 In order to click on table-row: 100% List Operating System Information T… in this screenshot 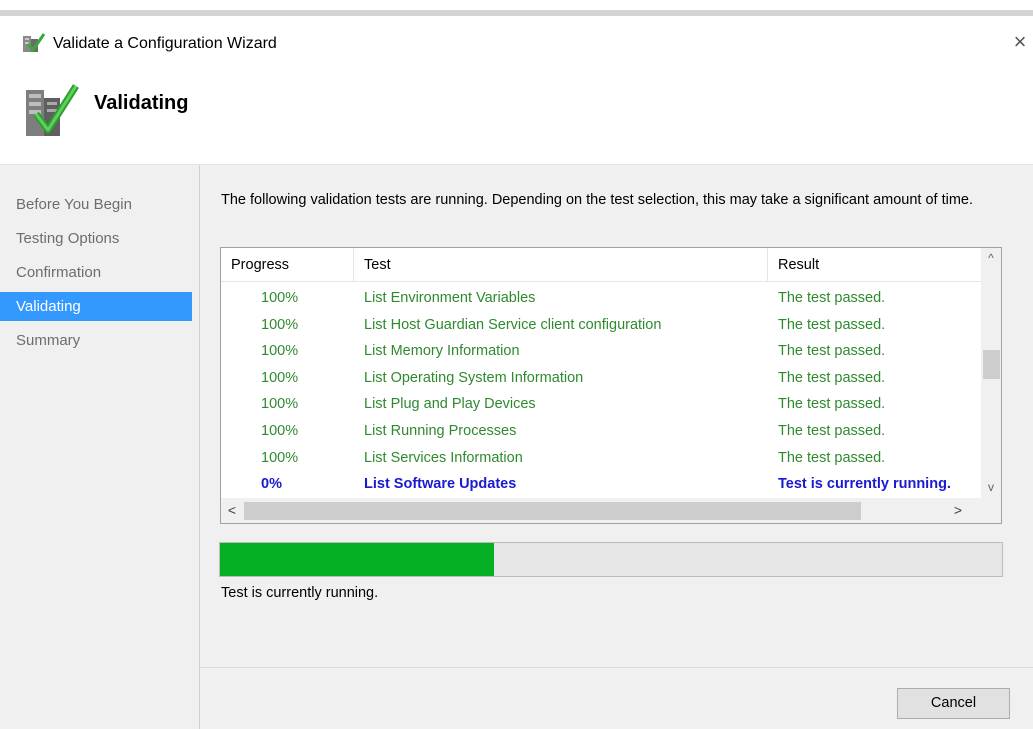, I will do `click(601, 379)`.